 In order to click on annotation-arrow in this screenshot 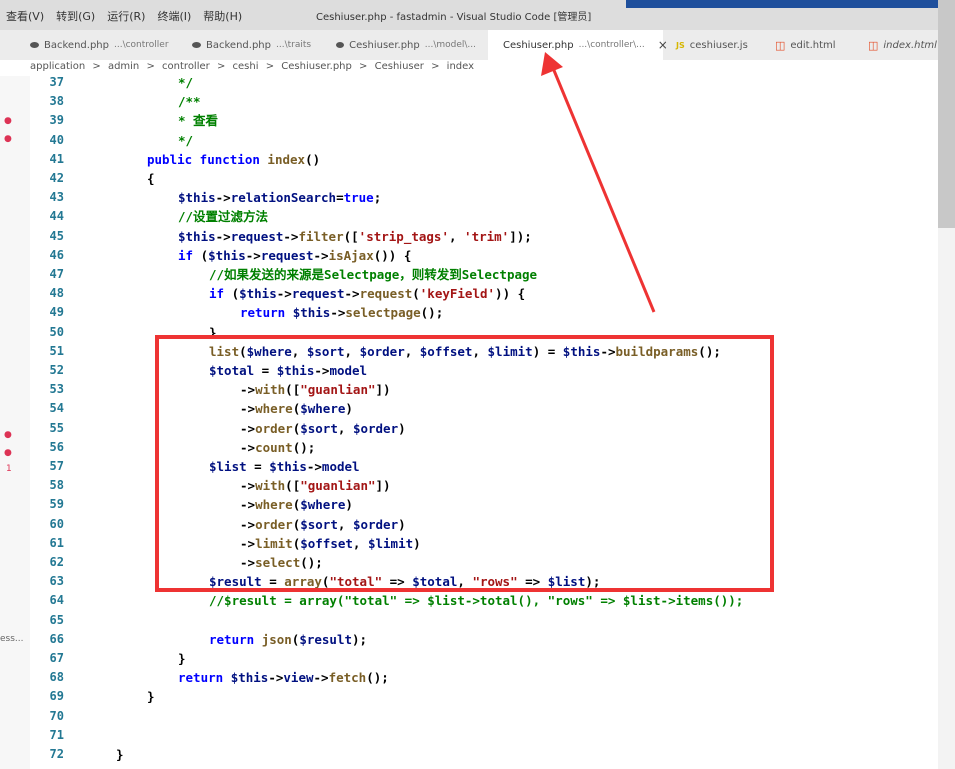, I will do `click(598, 182)`.